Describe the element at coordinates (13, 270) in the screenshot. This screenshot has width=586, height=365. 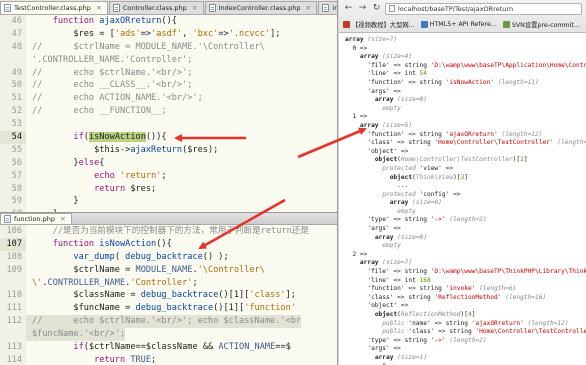
I see `line-number: 109` at that location.